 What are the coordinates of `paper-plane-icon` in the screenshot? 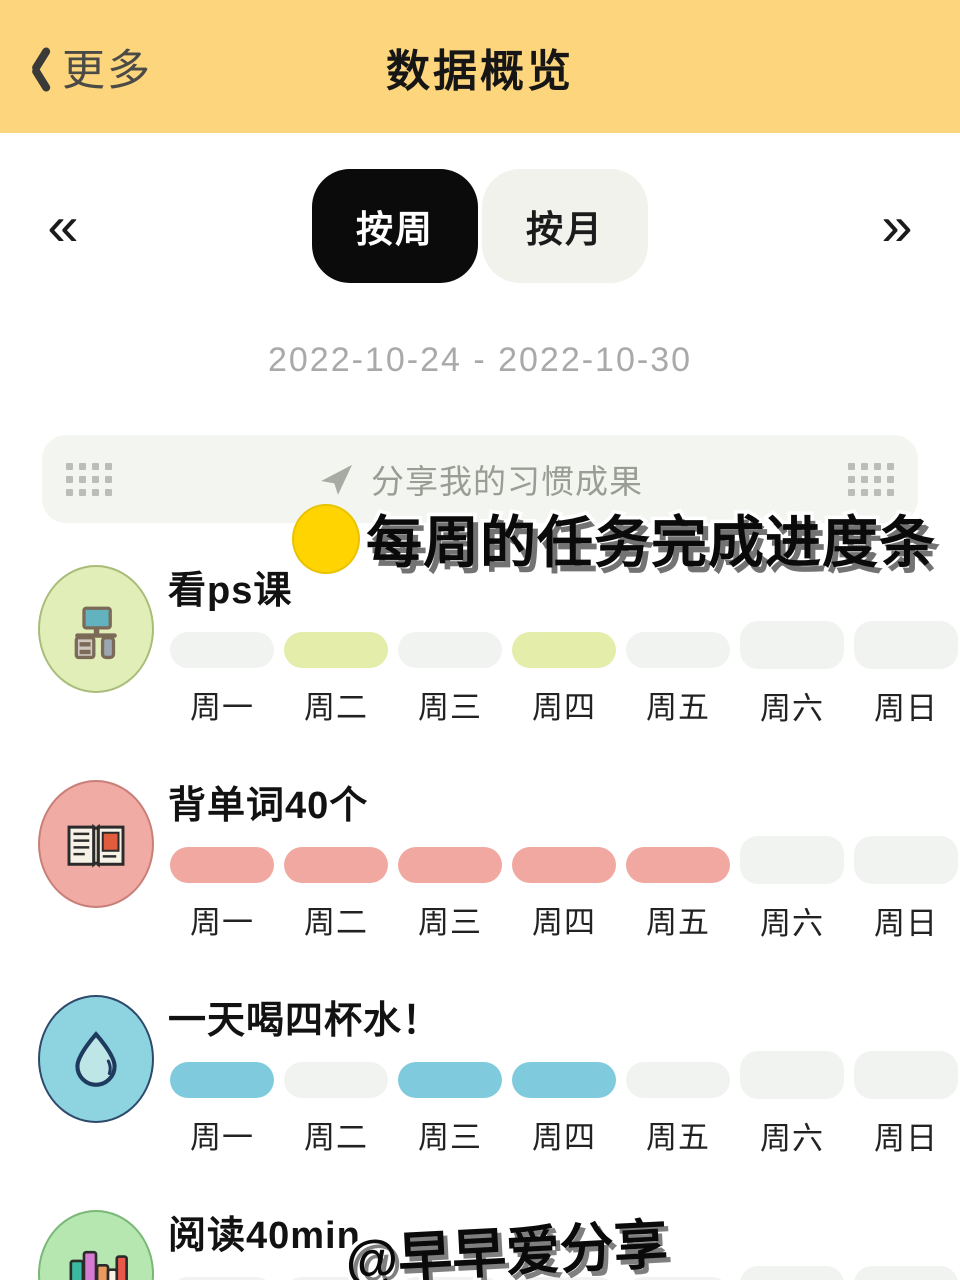 It's located at (336, 479).